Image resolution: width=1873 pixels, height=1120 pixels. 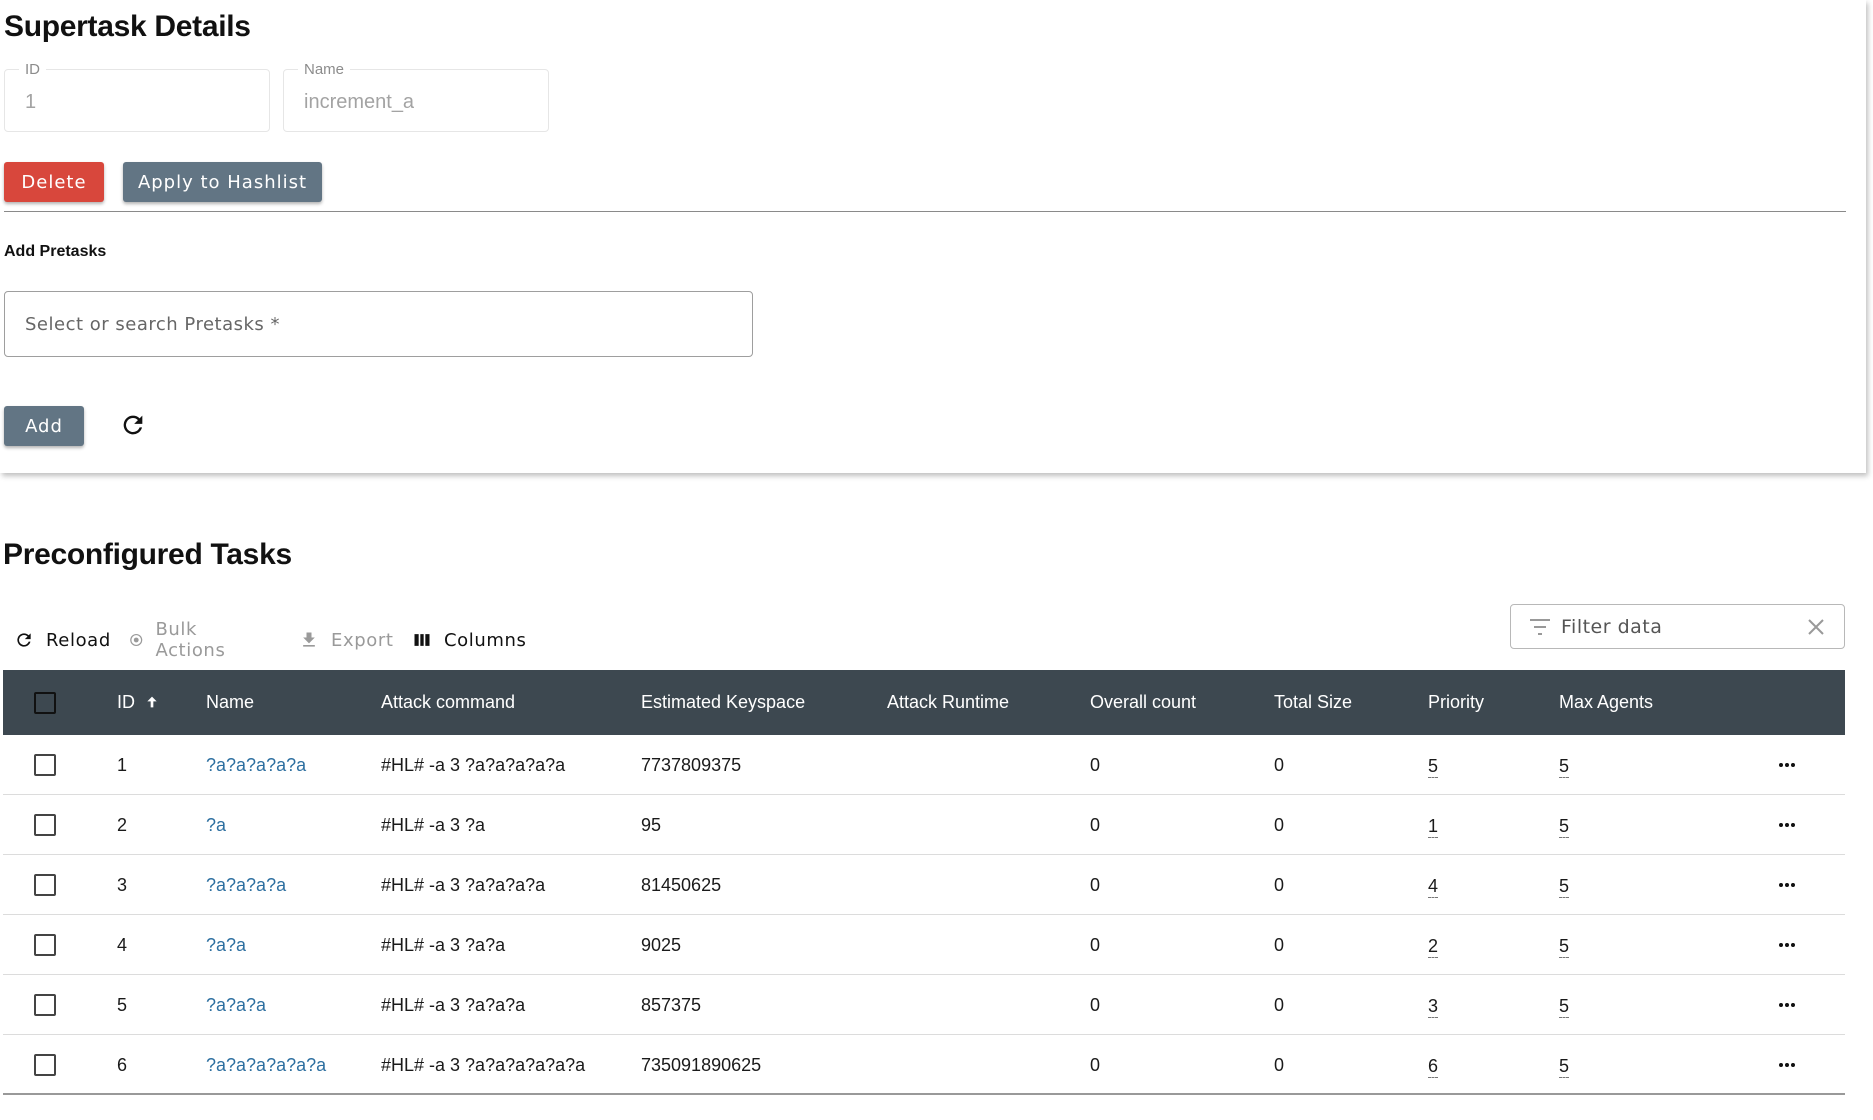 What do you see at coordinates (1433, 946) in the screenshot?
I see `cell-priority-editable: 2` at bounding box center [1433, 946].